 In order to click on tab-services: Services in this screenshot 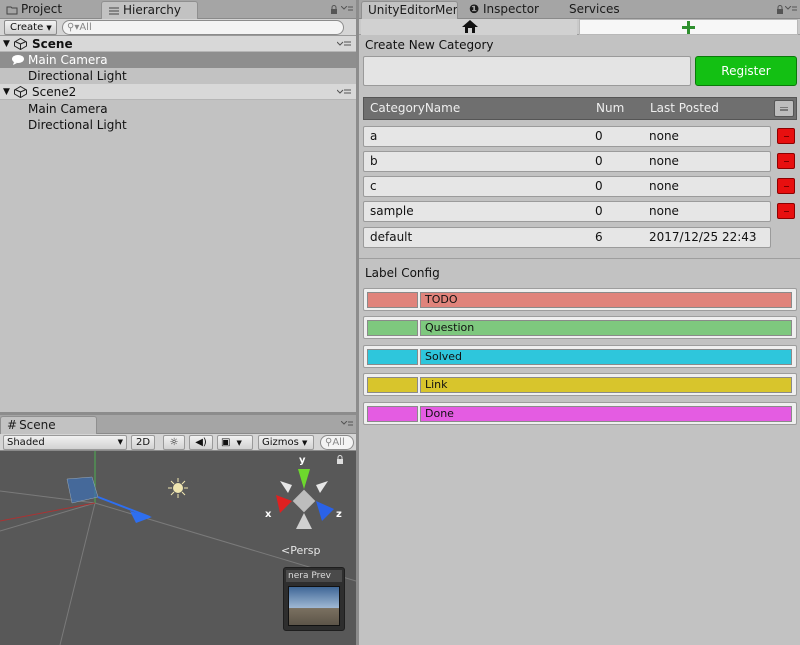, I will do `click(603, 10)`.